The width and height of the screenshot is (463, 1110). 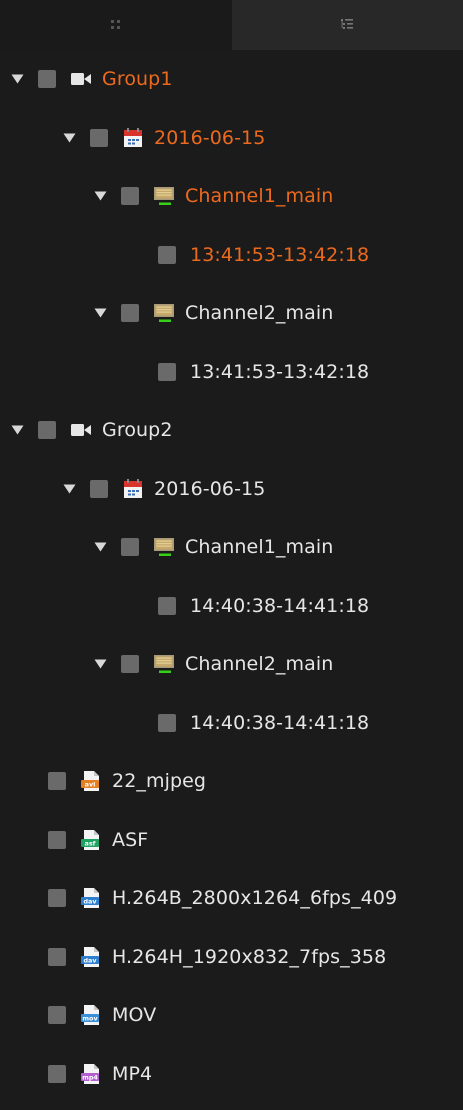 I want to click on tree-file: mp4 MP4, so click(x=231, y=1074).